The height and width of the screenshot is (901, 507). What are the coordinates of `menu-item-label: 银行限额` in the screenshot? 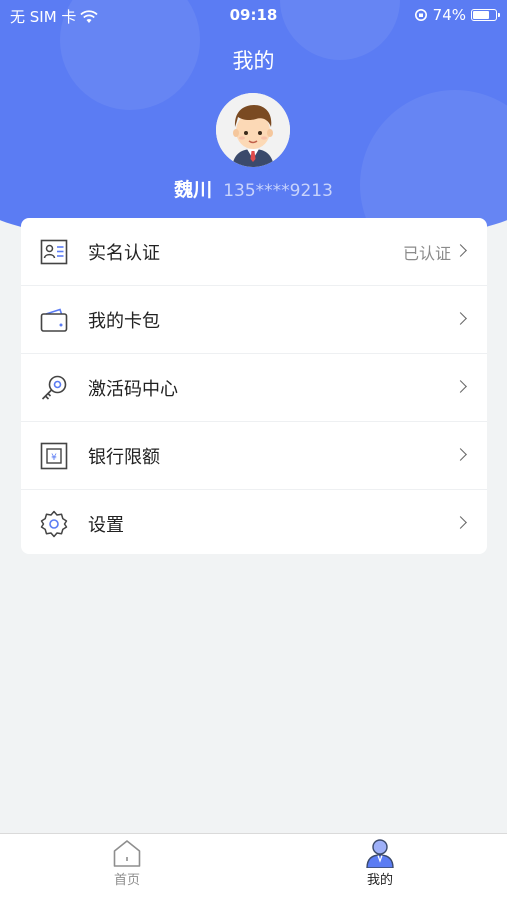 It's located at (124, 457).